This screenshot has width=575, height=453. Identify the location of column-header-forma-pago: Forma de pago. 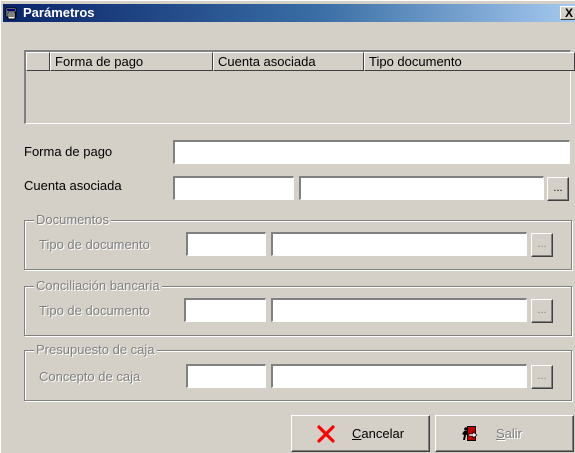
(131, 61).